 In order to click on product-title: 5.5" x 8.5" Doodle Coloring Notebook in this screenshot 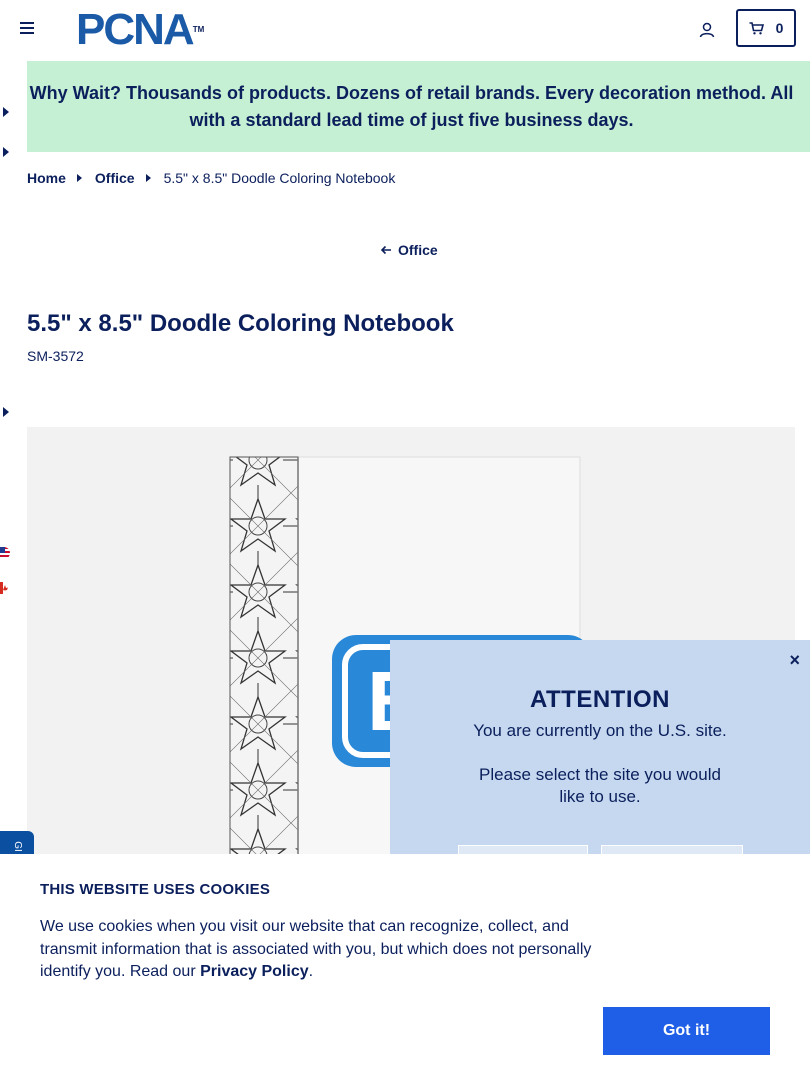, I will do `click(240, 323)`.